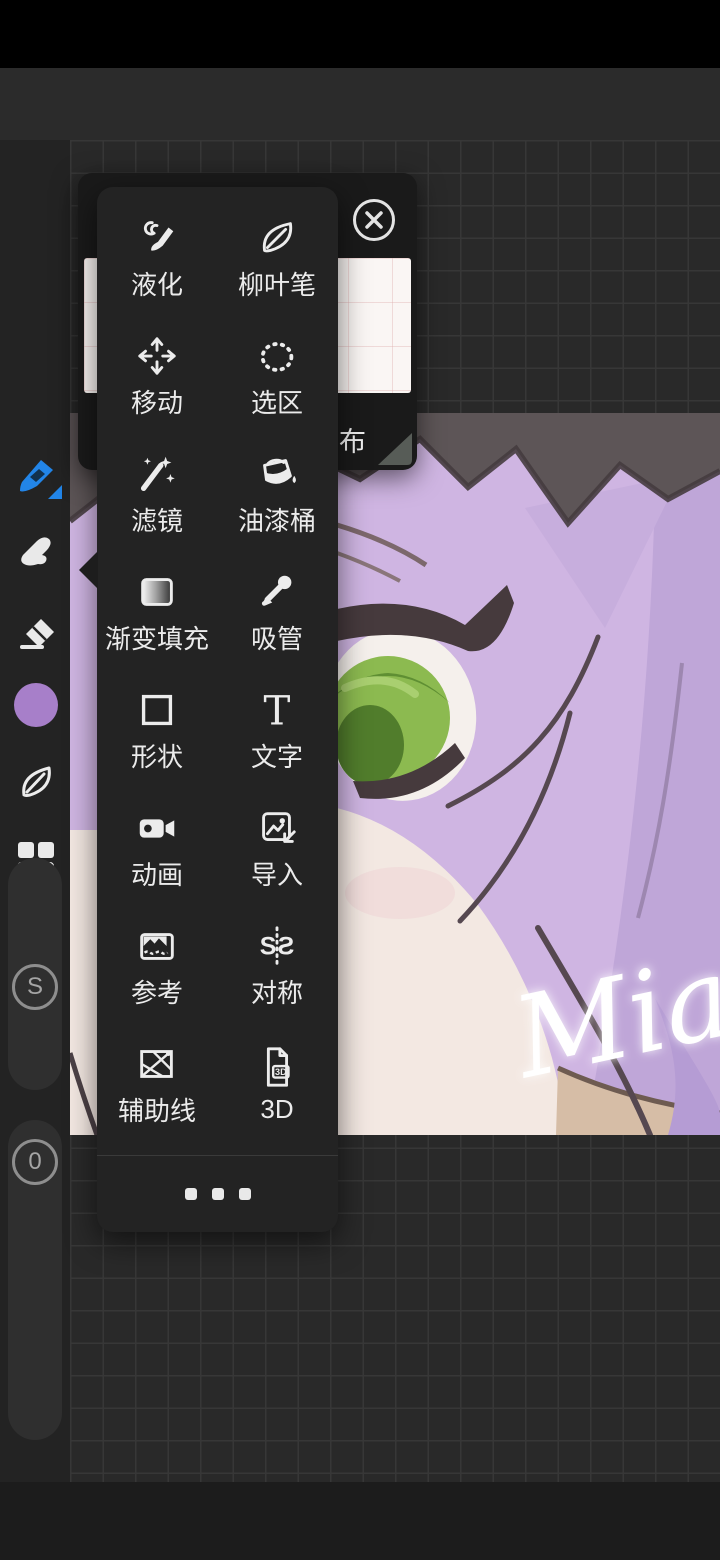  I want to click on tool-label: 移动, so click(156, 402).